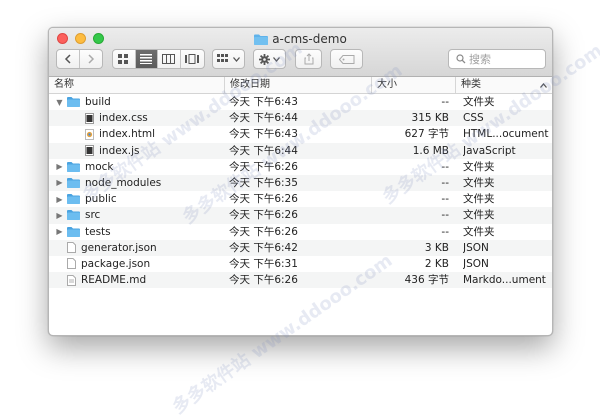  I want to click on icon-view-button, so click(124, 59).